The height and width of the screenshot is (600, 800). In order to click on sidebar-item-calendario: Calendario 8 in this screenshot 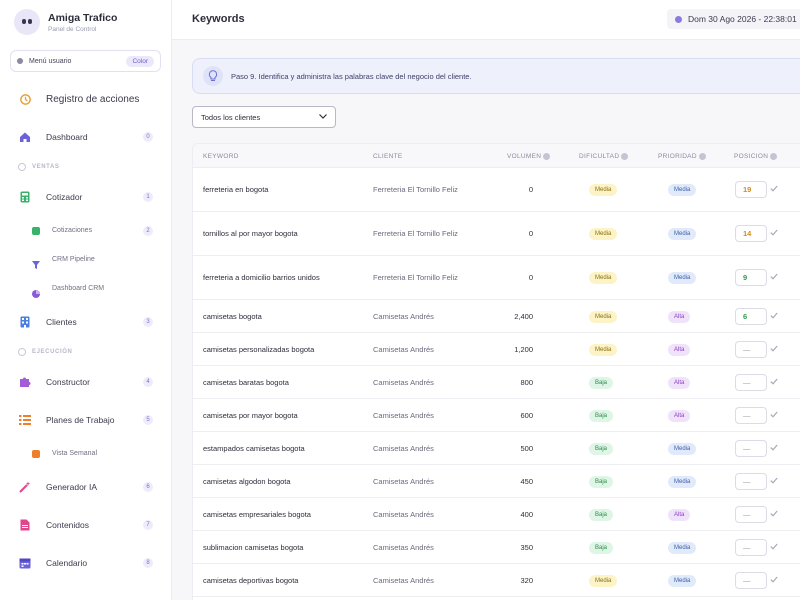, I will do `click(85, 563)`.